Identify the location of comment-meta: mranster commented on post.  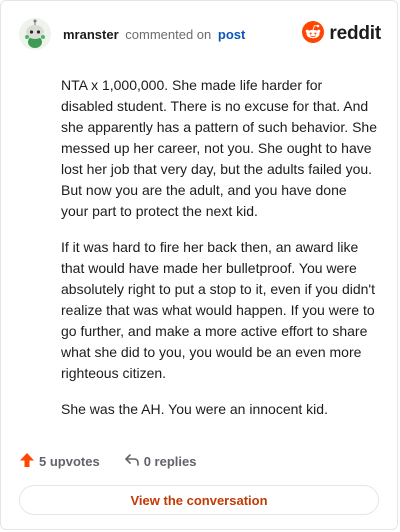
(154, 34).